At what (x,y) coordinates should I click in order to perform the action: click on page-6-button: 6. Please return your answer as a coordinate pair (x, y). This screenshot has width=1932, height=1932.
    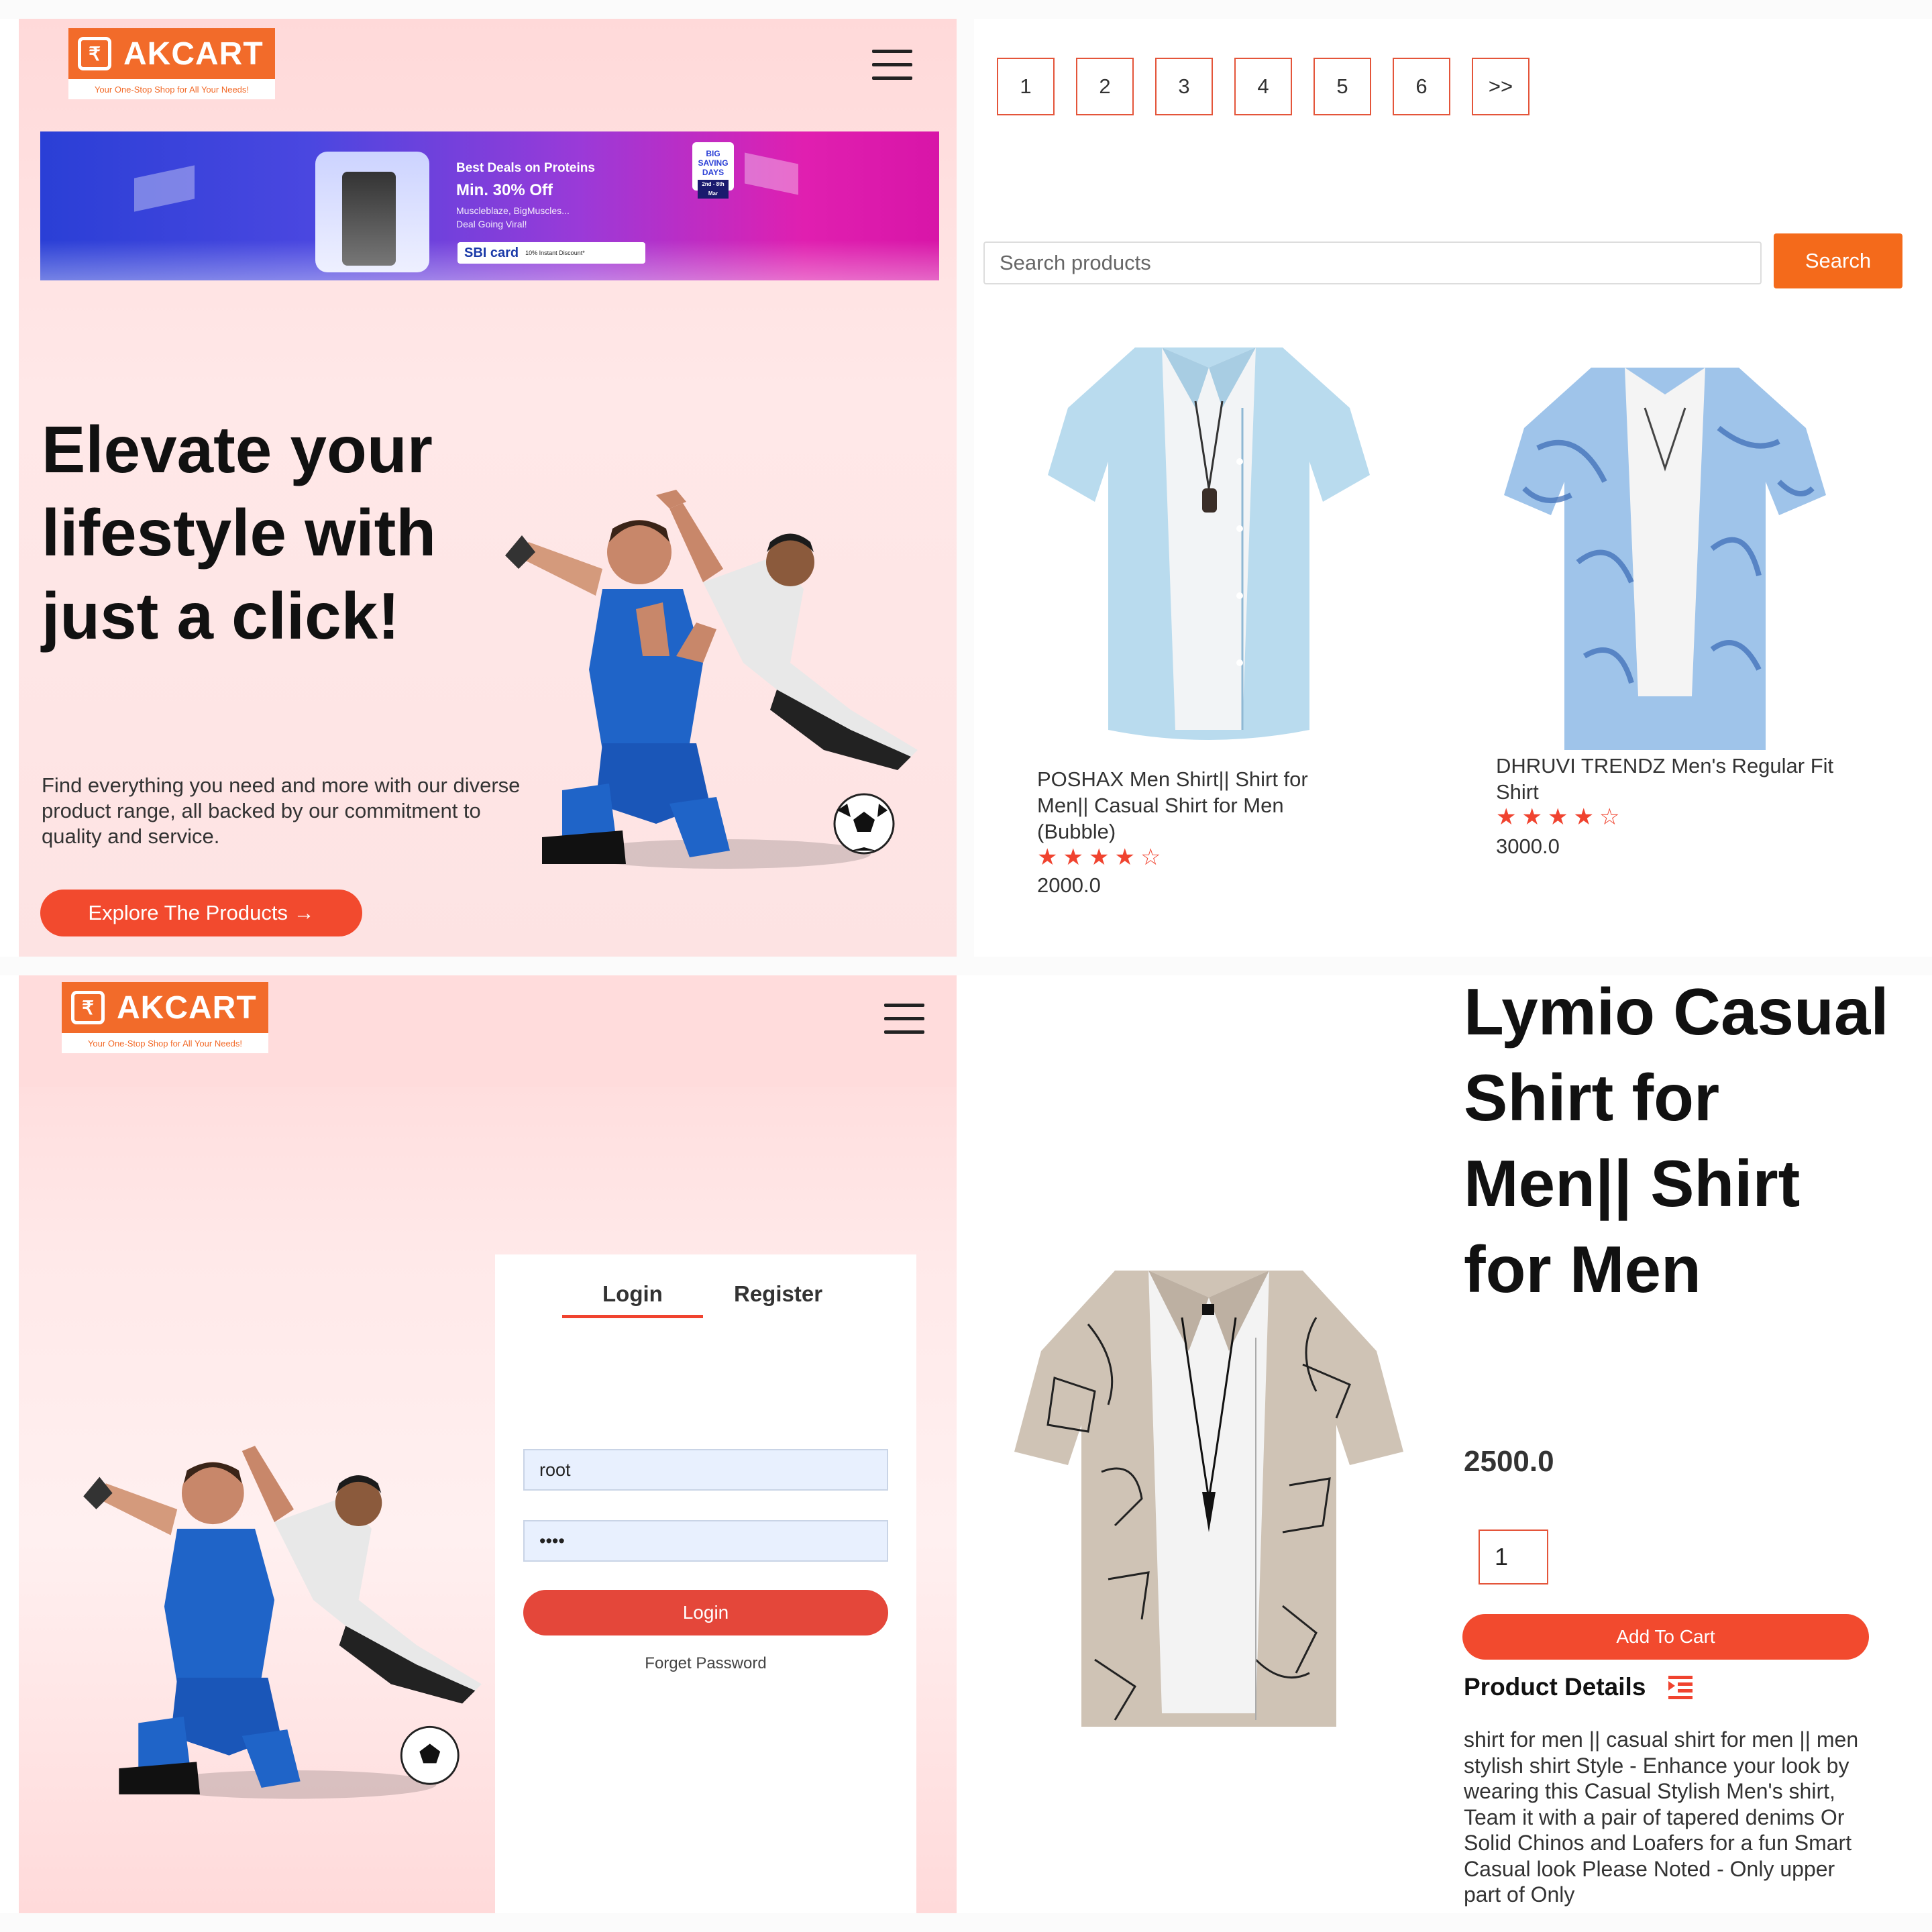
    Looking at the image, I should click on (1421, 86).